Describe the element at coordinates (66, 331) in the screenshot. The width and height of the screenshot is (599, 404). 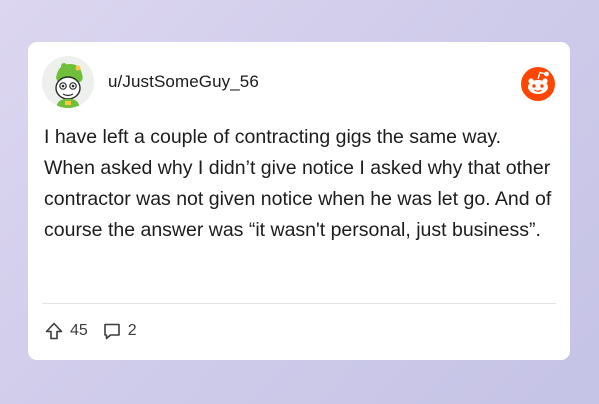
I see `upvote-button: 45` at that location.